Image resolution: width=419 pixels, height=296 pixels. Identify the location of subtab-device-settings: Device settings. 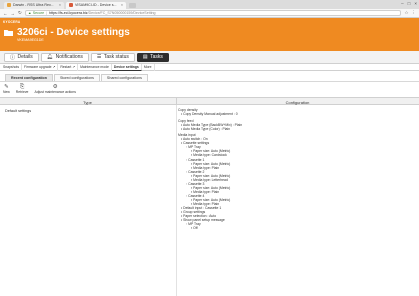
(126, 67).